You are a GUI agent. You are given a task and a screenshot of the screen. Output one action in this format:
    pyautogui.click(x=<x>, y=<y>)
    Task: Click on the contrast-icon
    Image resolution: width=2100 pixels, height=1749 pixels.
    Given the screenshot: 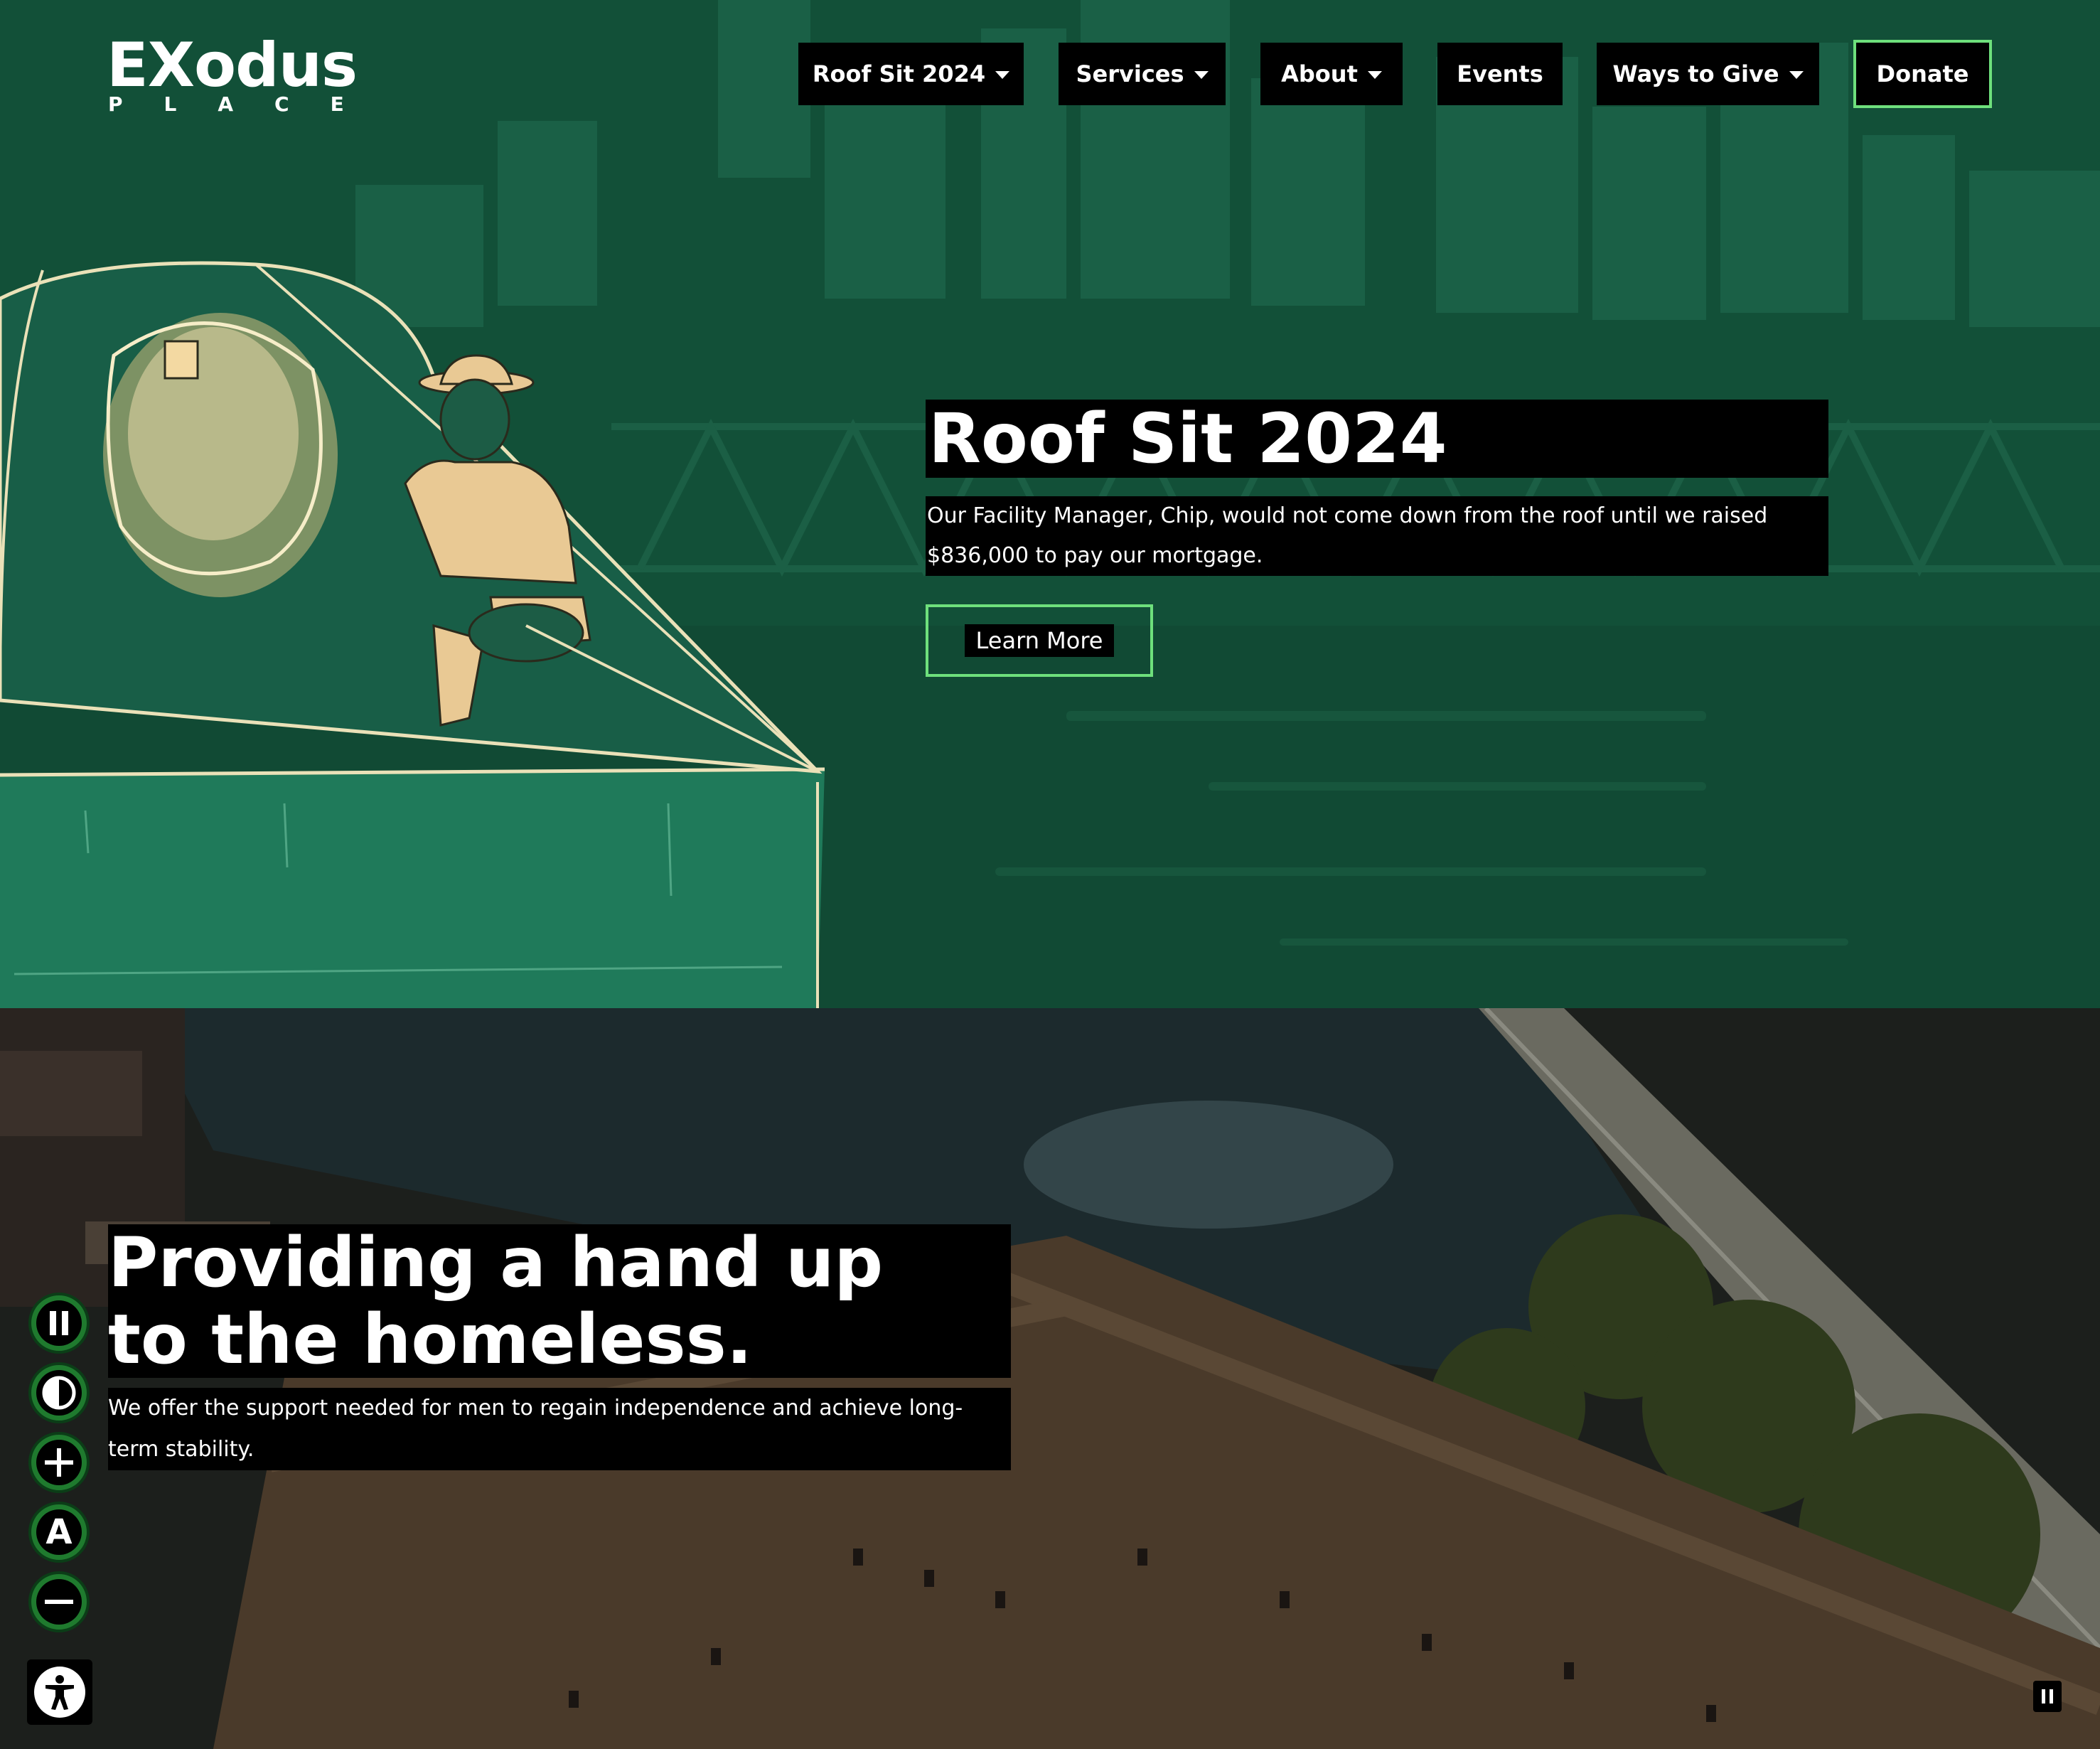 What is the action you would take?
    pyautogui.click(x=59, y=1393)
    